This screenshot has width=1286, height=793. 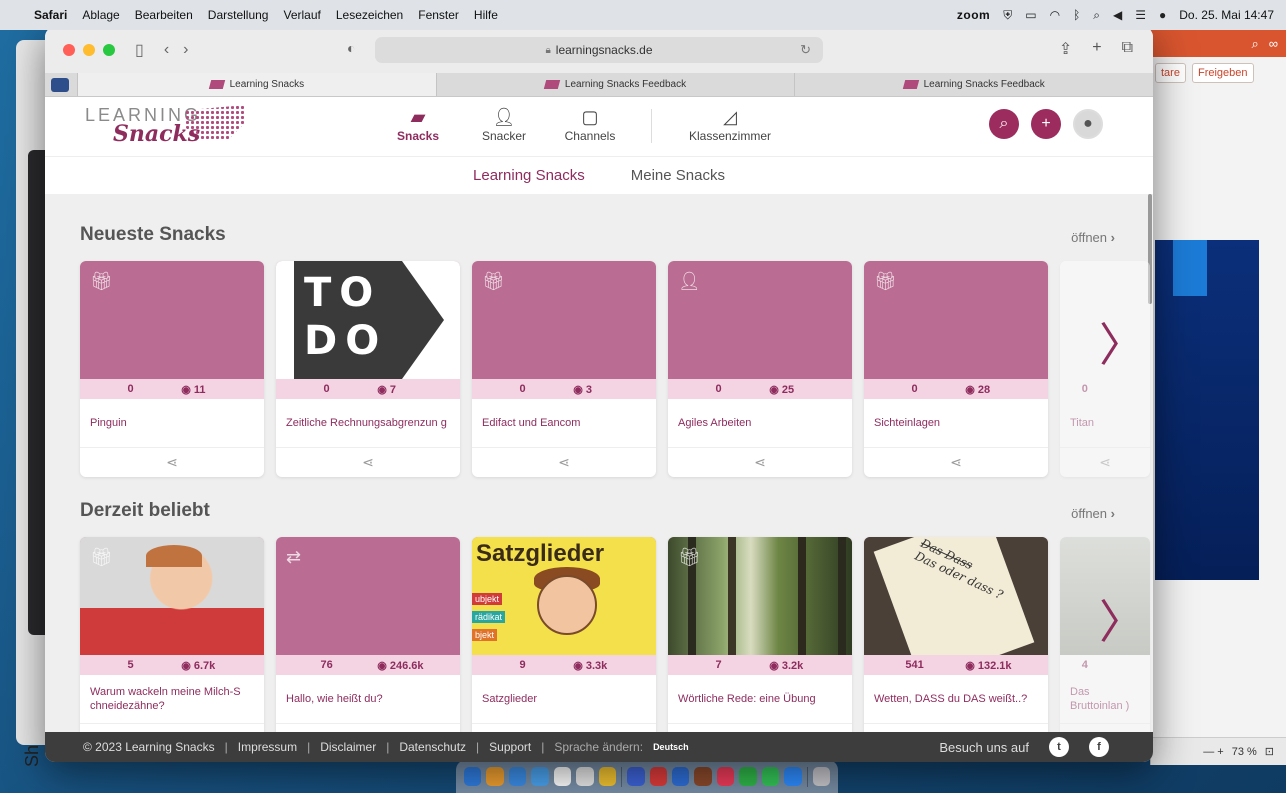 I want to click on zoom-status: zoom, so click(x=973, y=15).